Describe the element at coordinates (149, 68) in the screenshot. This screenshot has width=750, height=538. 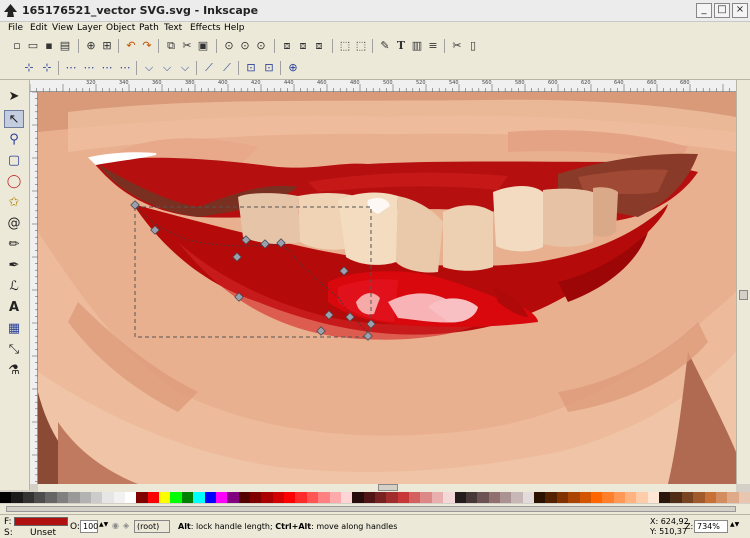
I see `cusp-node-icon: ⌵` at that location.